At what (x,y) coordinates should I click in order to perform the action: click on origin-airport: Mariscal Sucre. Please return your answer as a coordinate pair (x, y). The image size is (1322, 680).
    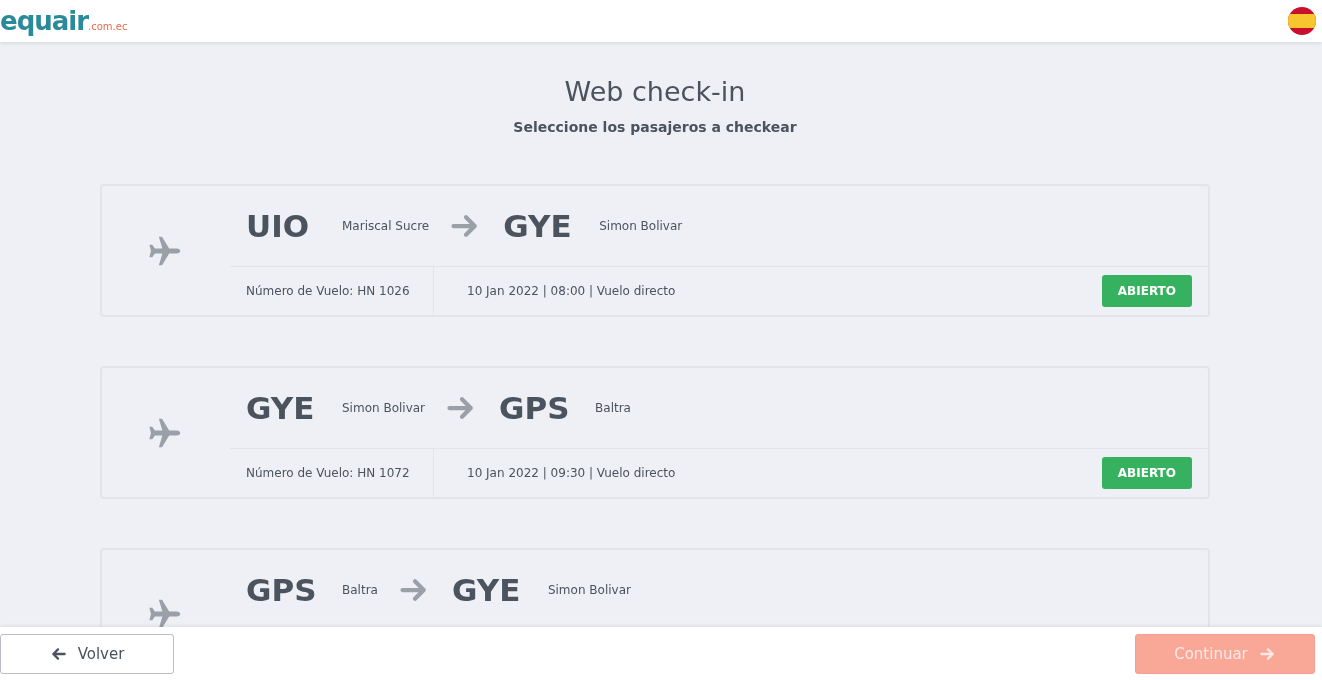
    Looking at the image, I should click on (386, 226).